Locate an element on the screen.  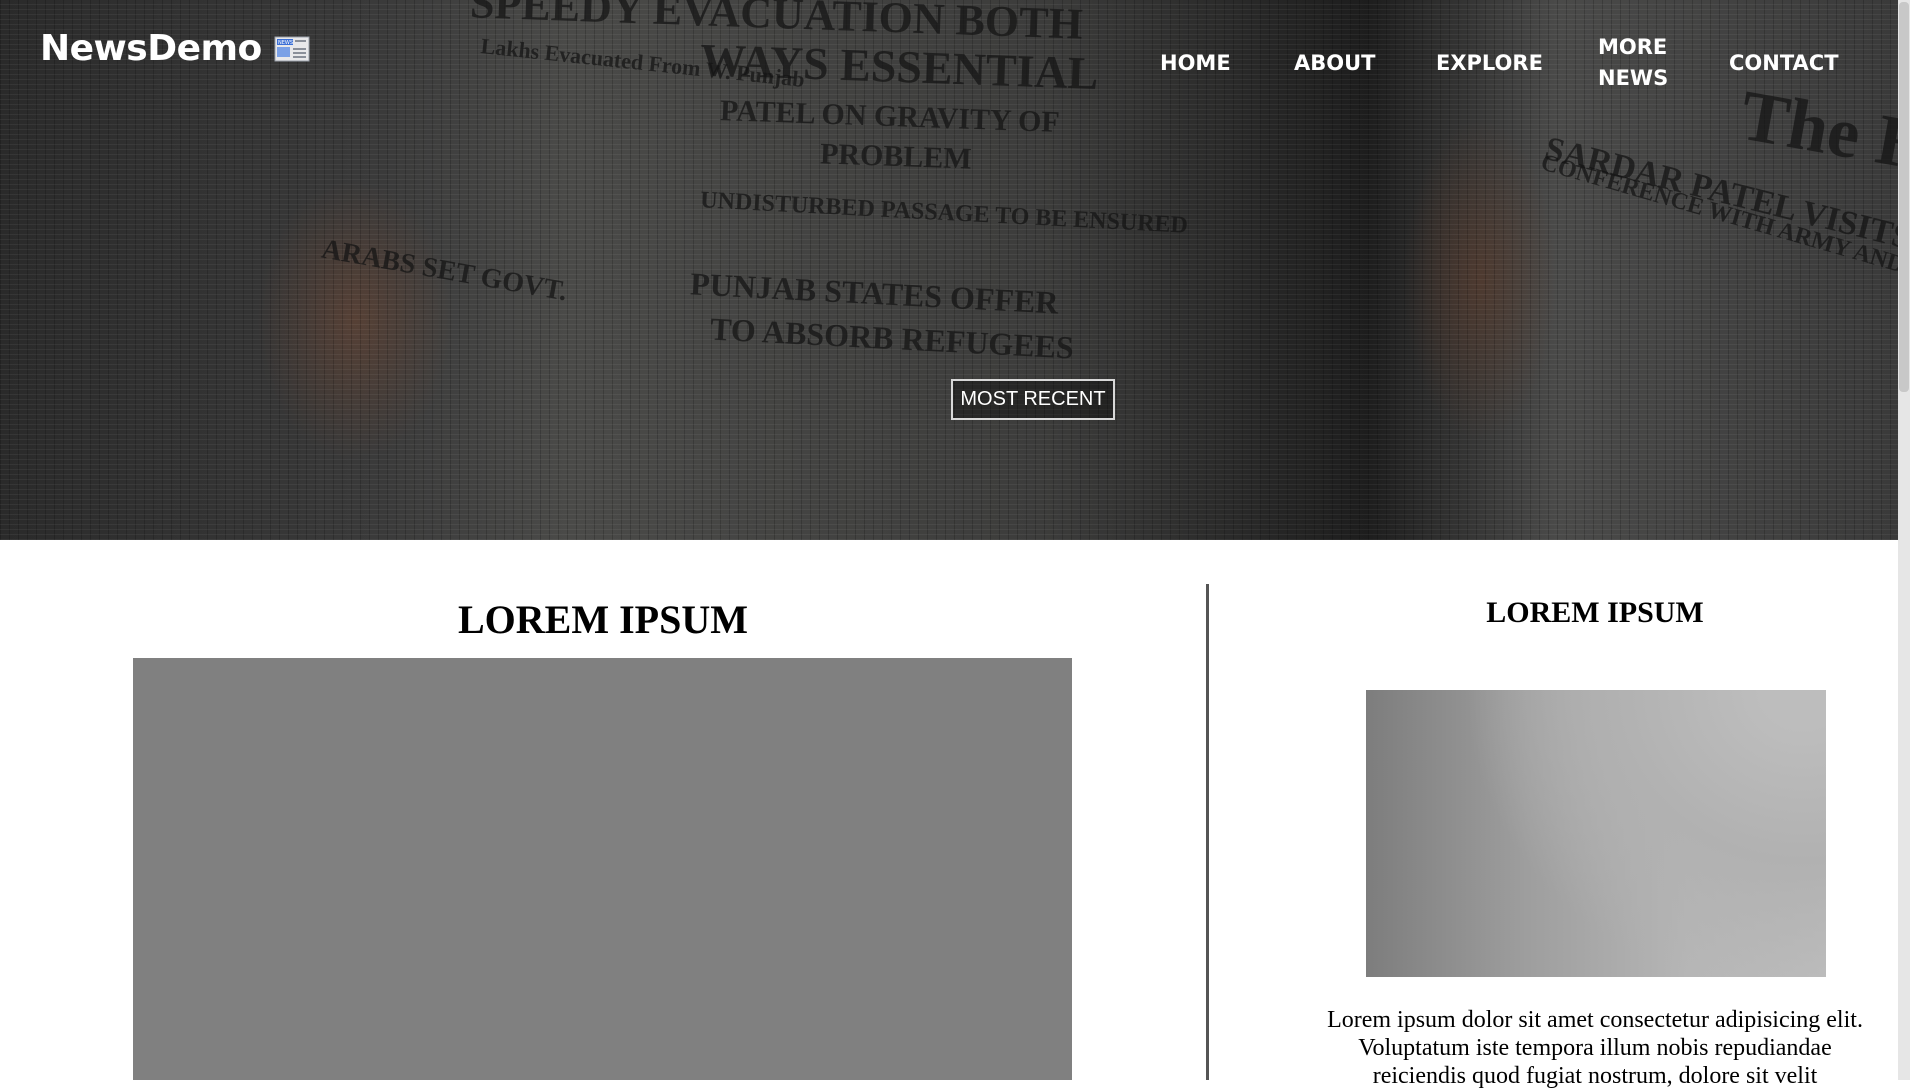
newspaper-icon: NEWS is located at coordinates (292, 48).